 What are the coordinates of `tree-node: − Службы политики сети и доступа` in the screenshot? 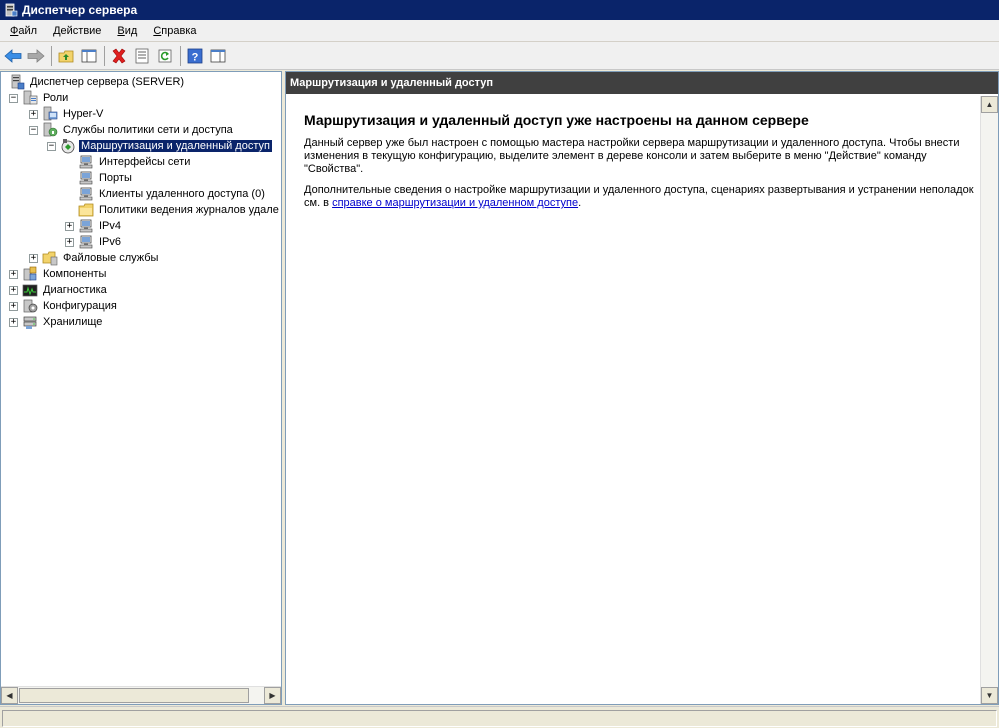 It's located at (132, 130).